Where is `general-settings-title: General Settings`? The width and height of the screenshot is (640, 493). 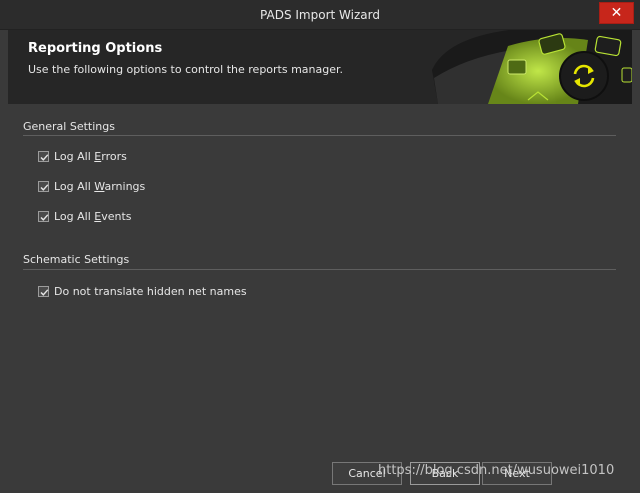
general-settings-title: General Settings is located at coordinates (69, 126).